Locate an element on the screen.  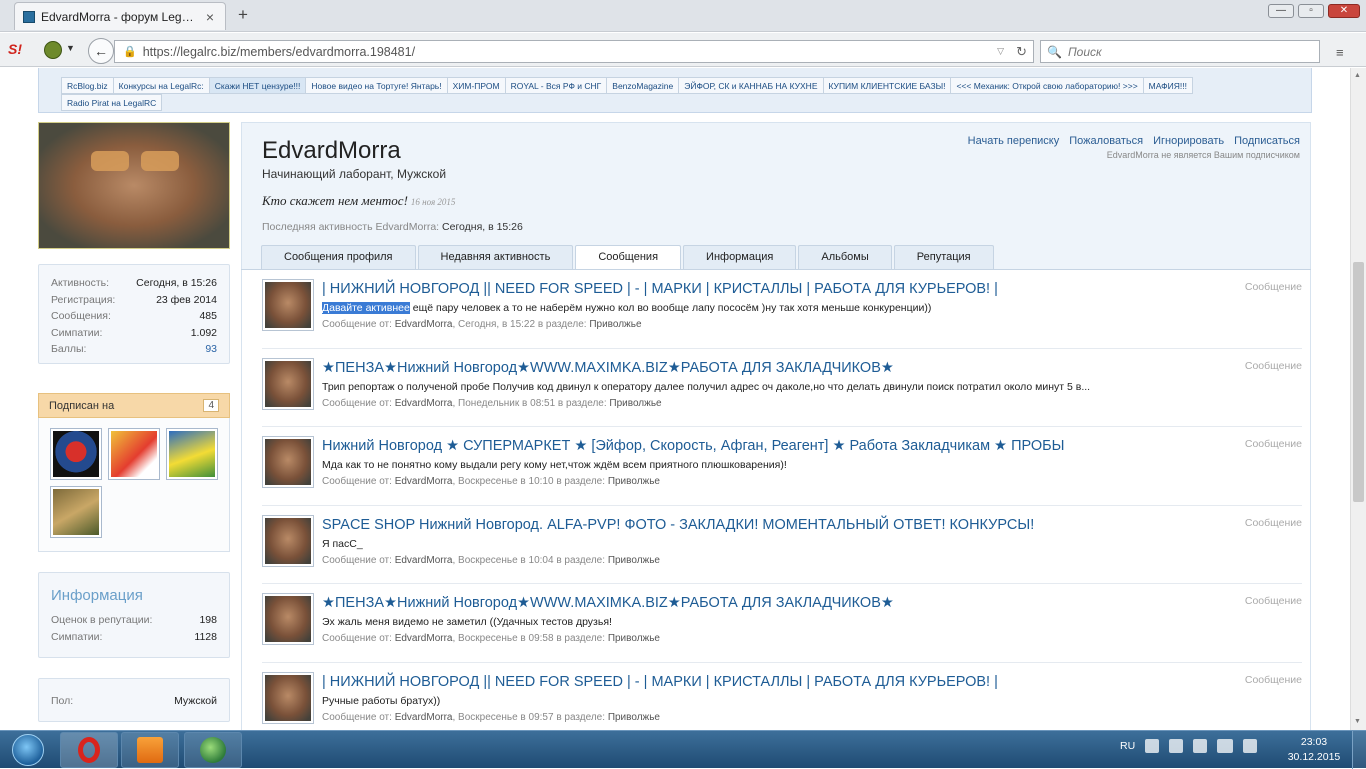
close-tab-icon: × is located at coordinates (210, 17).